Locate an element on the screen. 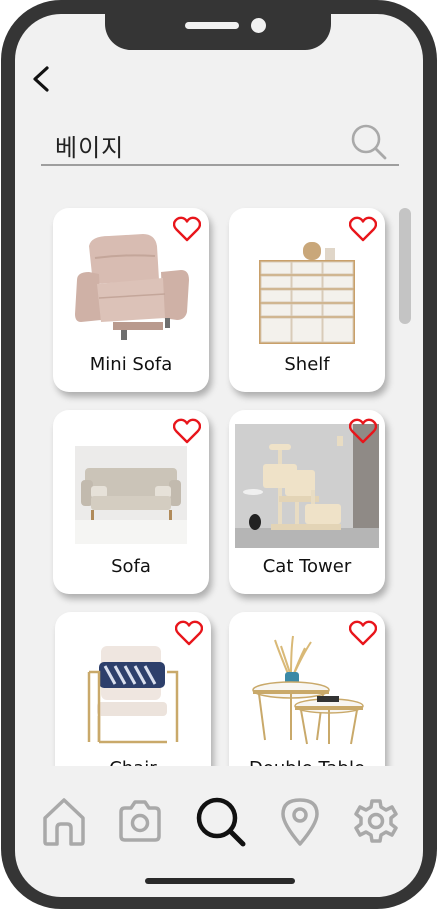 This screenshot has width=438, height=911. product-label: Cat Tower is located at coordinates (307, 566).